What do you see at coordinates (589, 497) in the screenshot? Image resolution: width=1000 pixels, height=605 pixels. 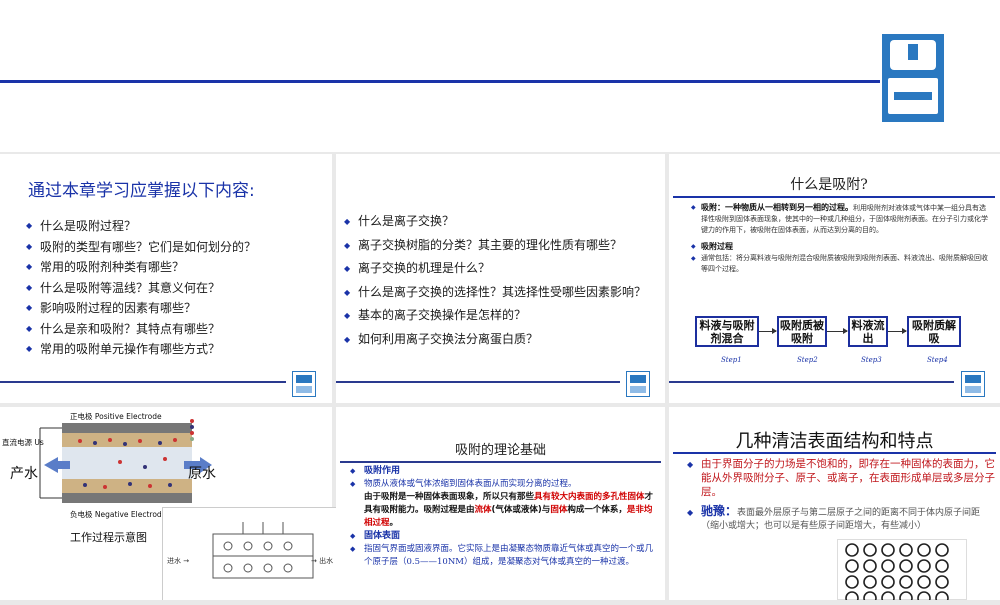 I see `text-span-red: 具有较大内表面的多孔性固体` at bounding box center [589, 497].